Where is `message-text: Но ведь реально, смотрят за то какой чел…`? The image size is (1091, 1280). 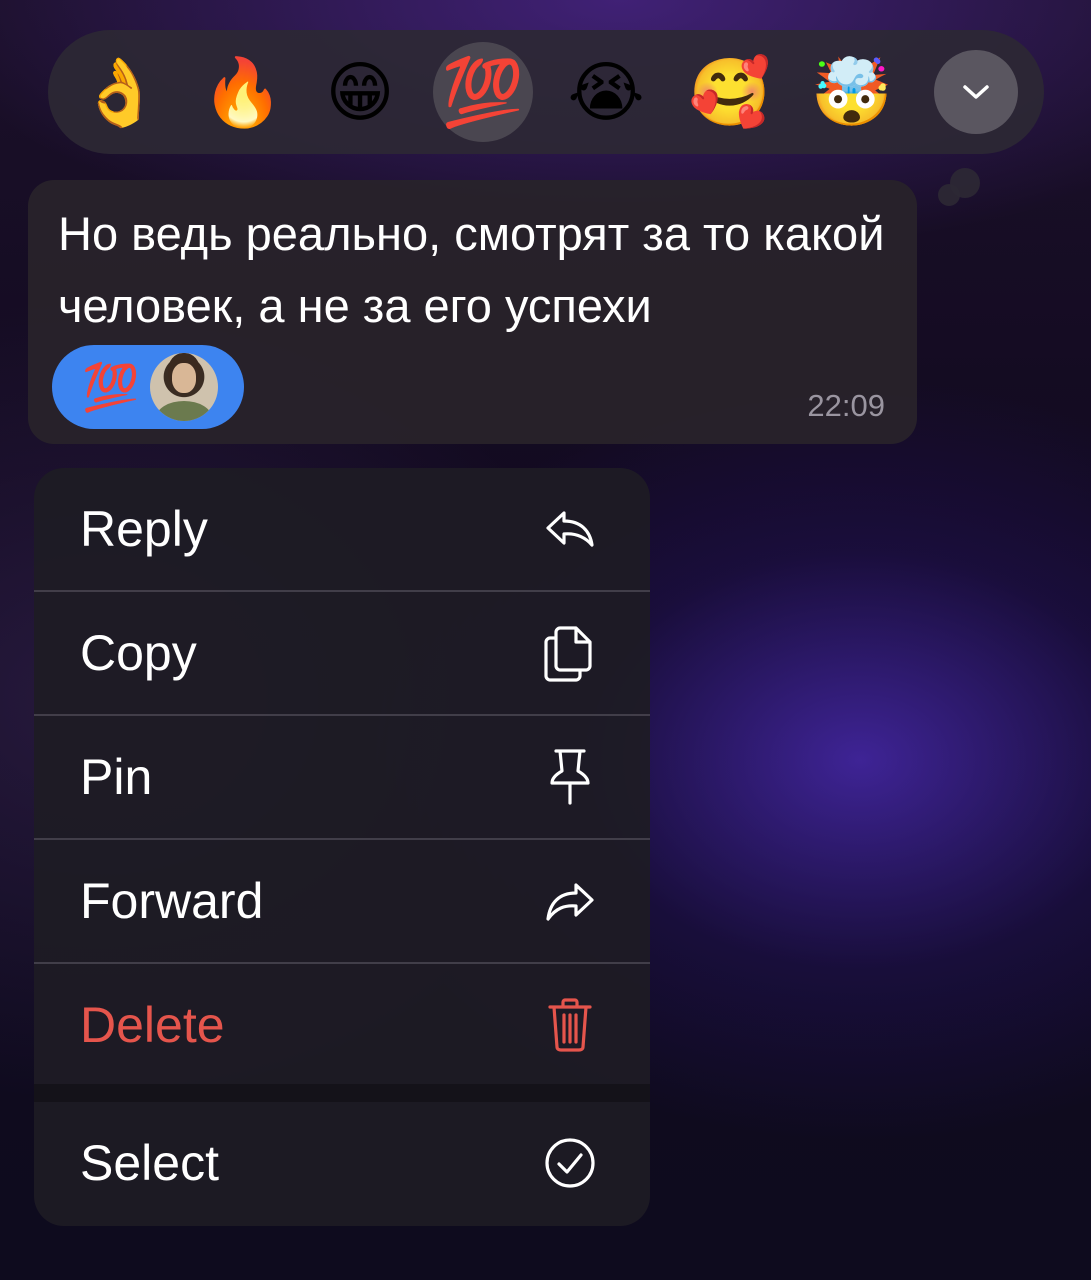
message-text: Но ведь реально, смотрят за то какой чел… is located at coordinates (471, 269).